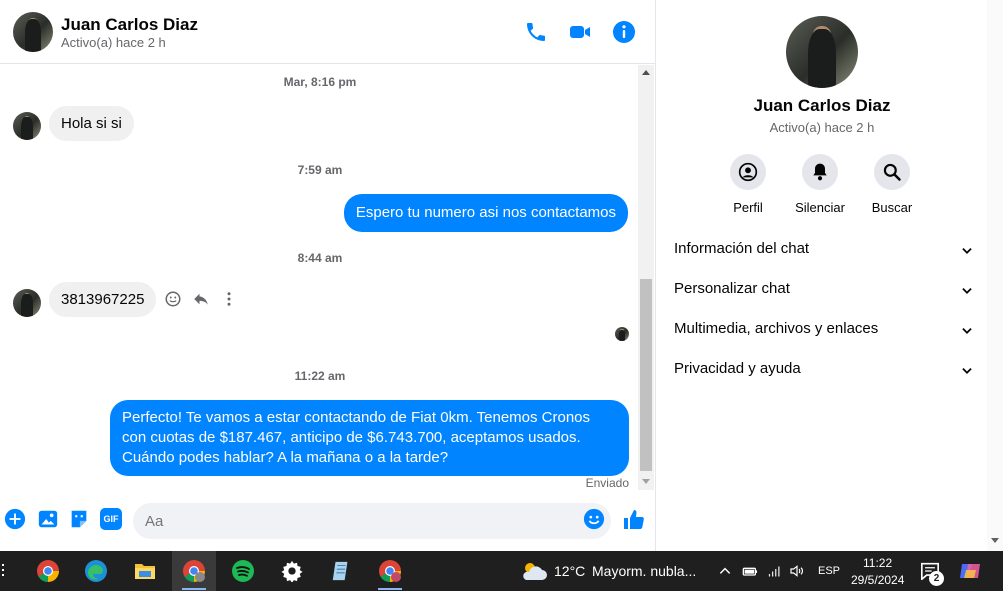  I want to click on notification-count: 2, so click(936, 578).